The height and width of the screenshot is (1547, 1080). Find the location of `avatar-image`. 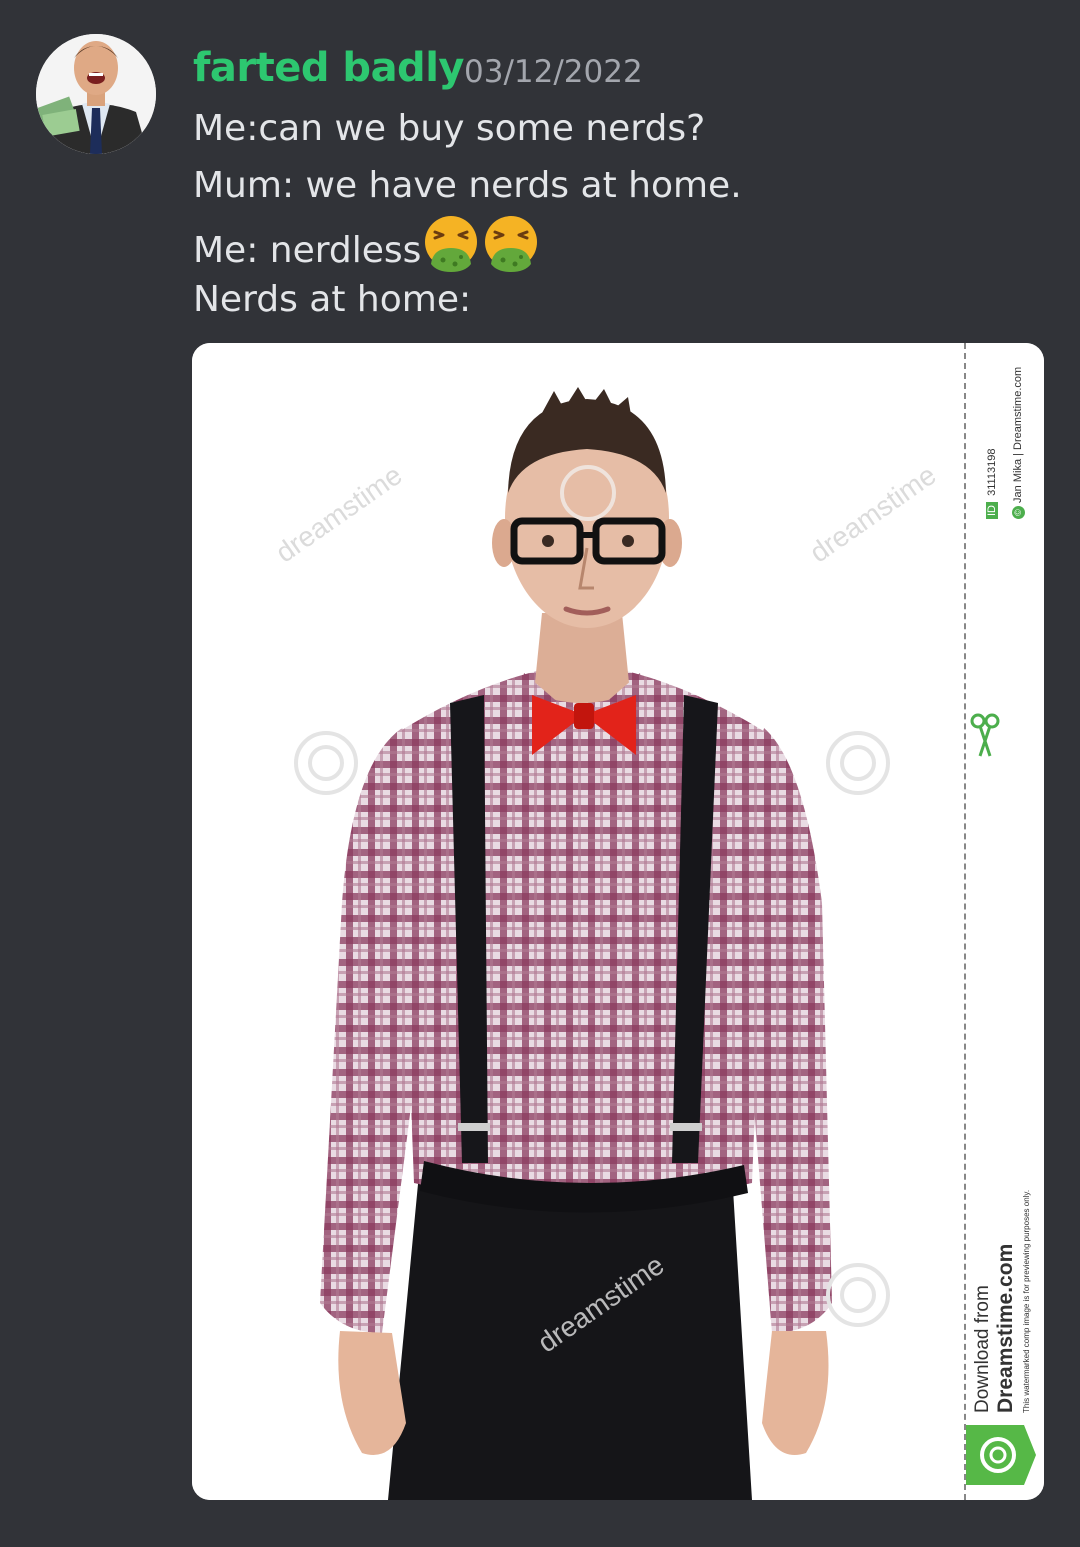

avatar-image is located at coordinates (96, 94).